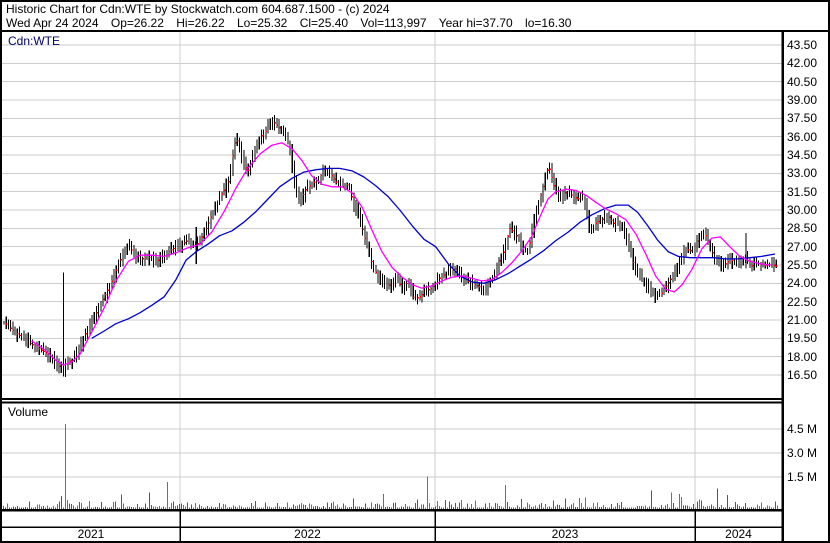 The width and height of the screenshot is (830, 543). What do you see at coordinates (802, 429) in the screenshot?
I see `volume-axis-tick: 4.5 M` at bounding box center [802, 429].